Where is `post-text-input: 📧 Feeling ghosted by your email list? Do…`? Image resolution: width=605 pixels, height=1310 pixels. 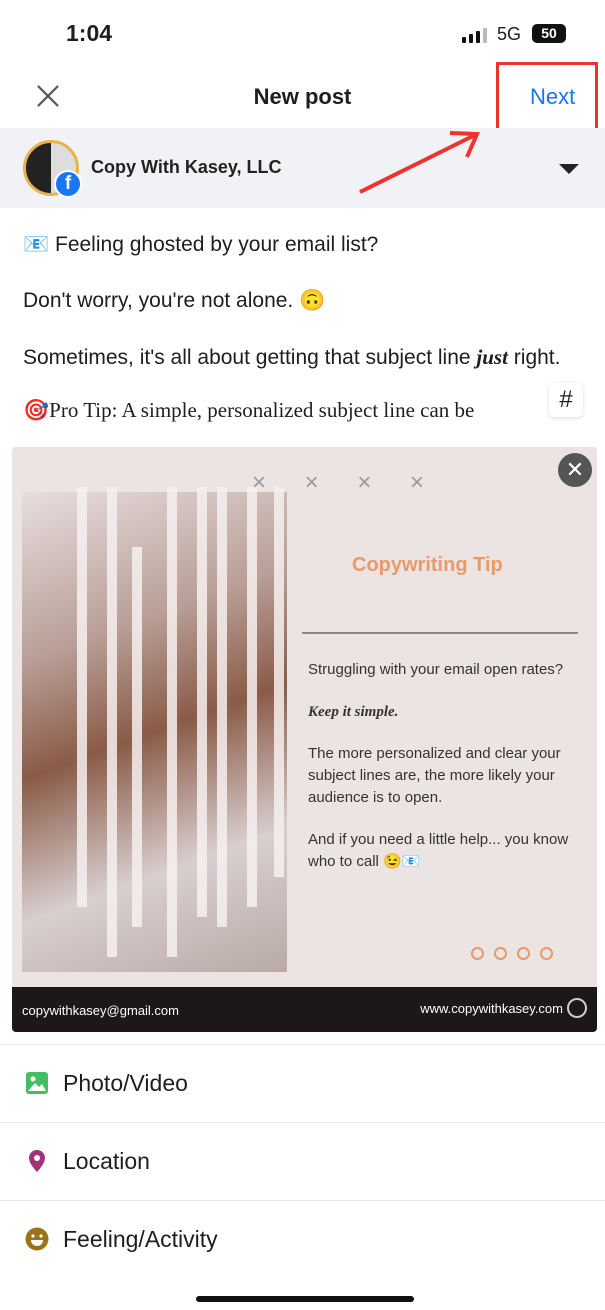 post-text-input: 📧 Feeling ghosted by your email list? Do… is located at coordinates (303, 332).